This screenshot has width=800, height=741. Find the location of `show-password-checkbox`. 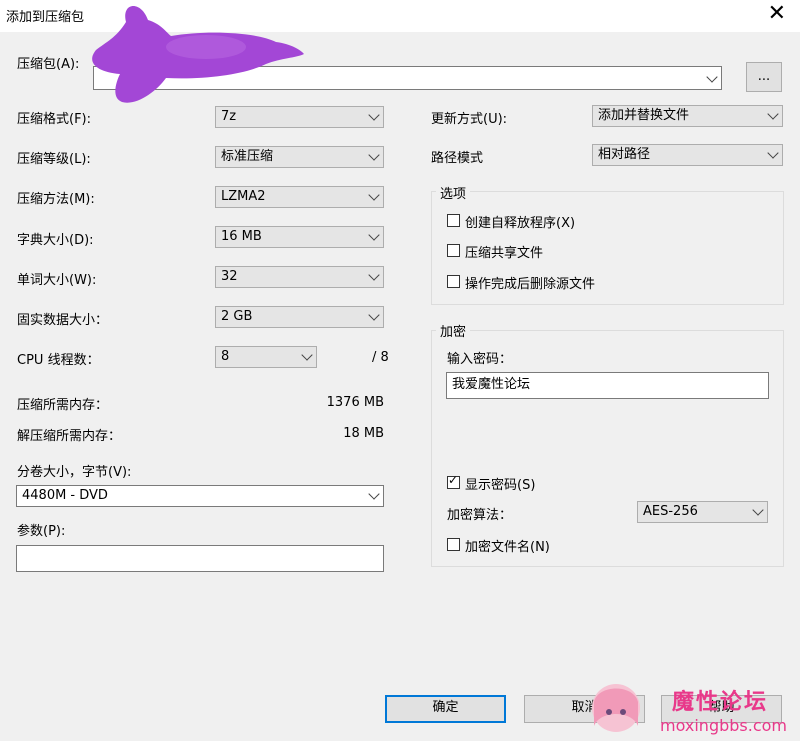

show-password-checkbox is located at coordinates (453, 481).